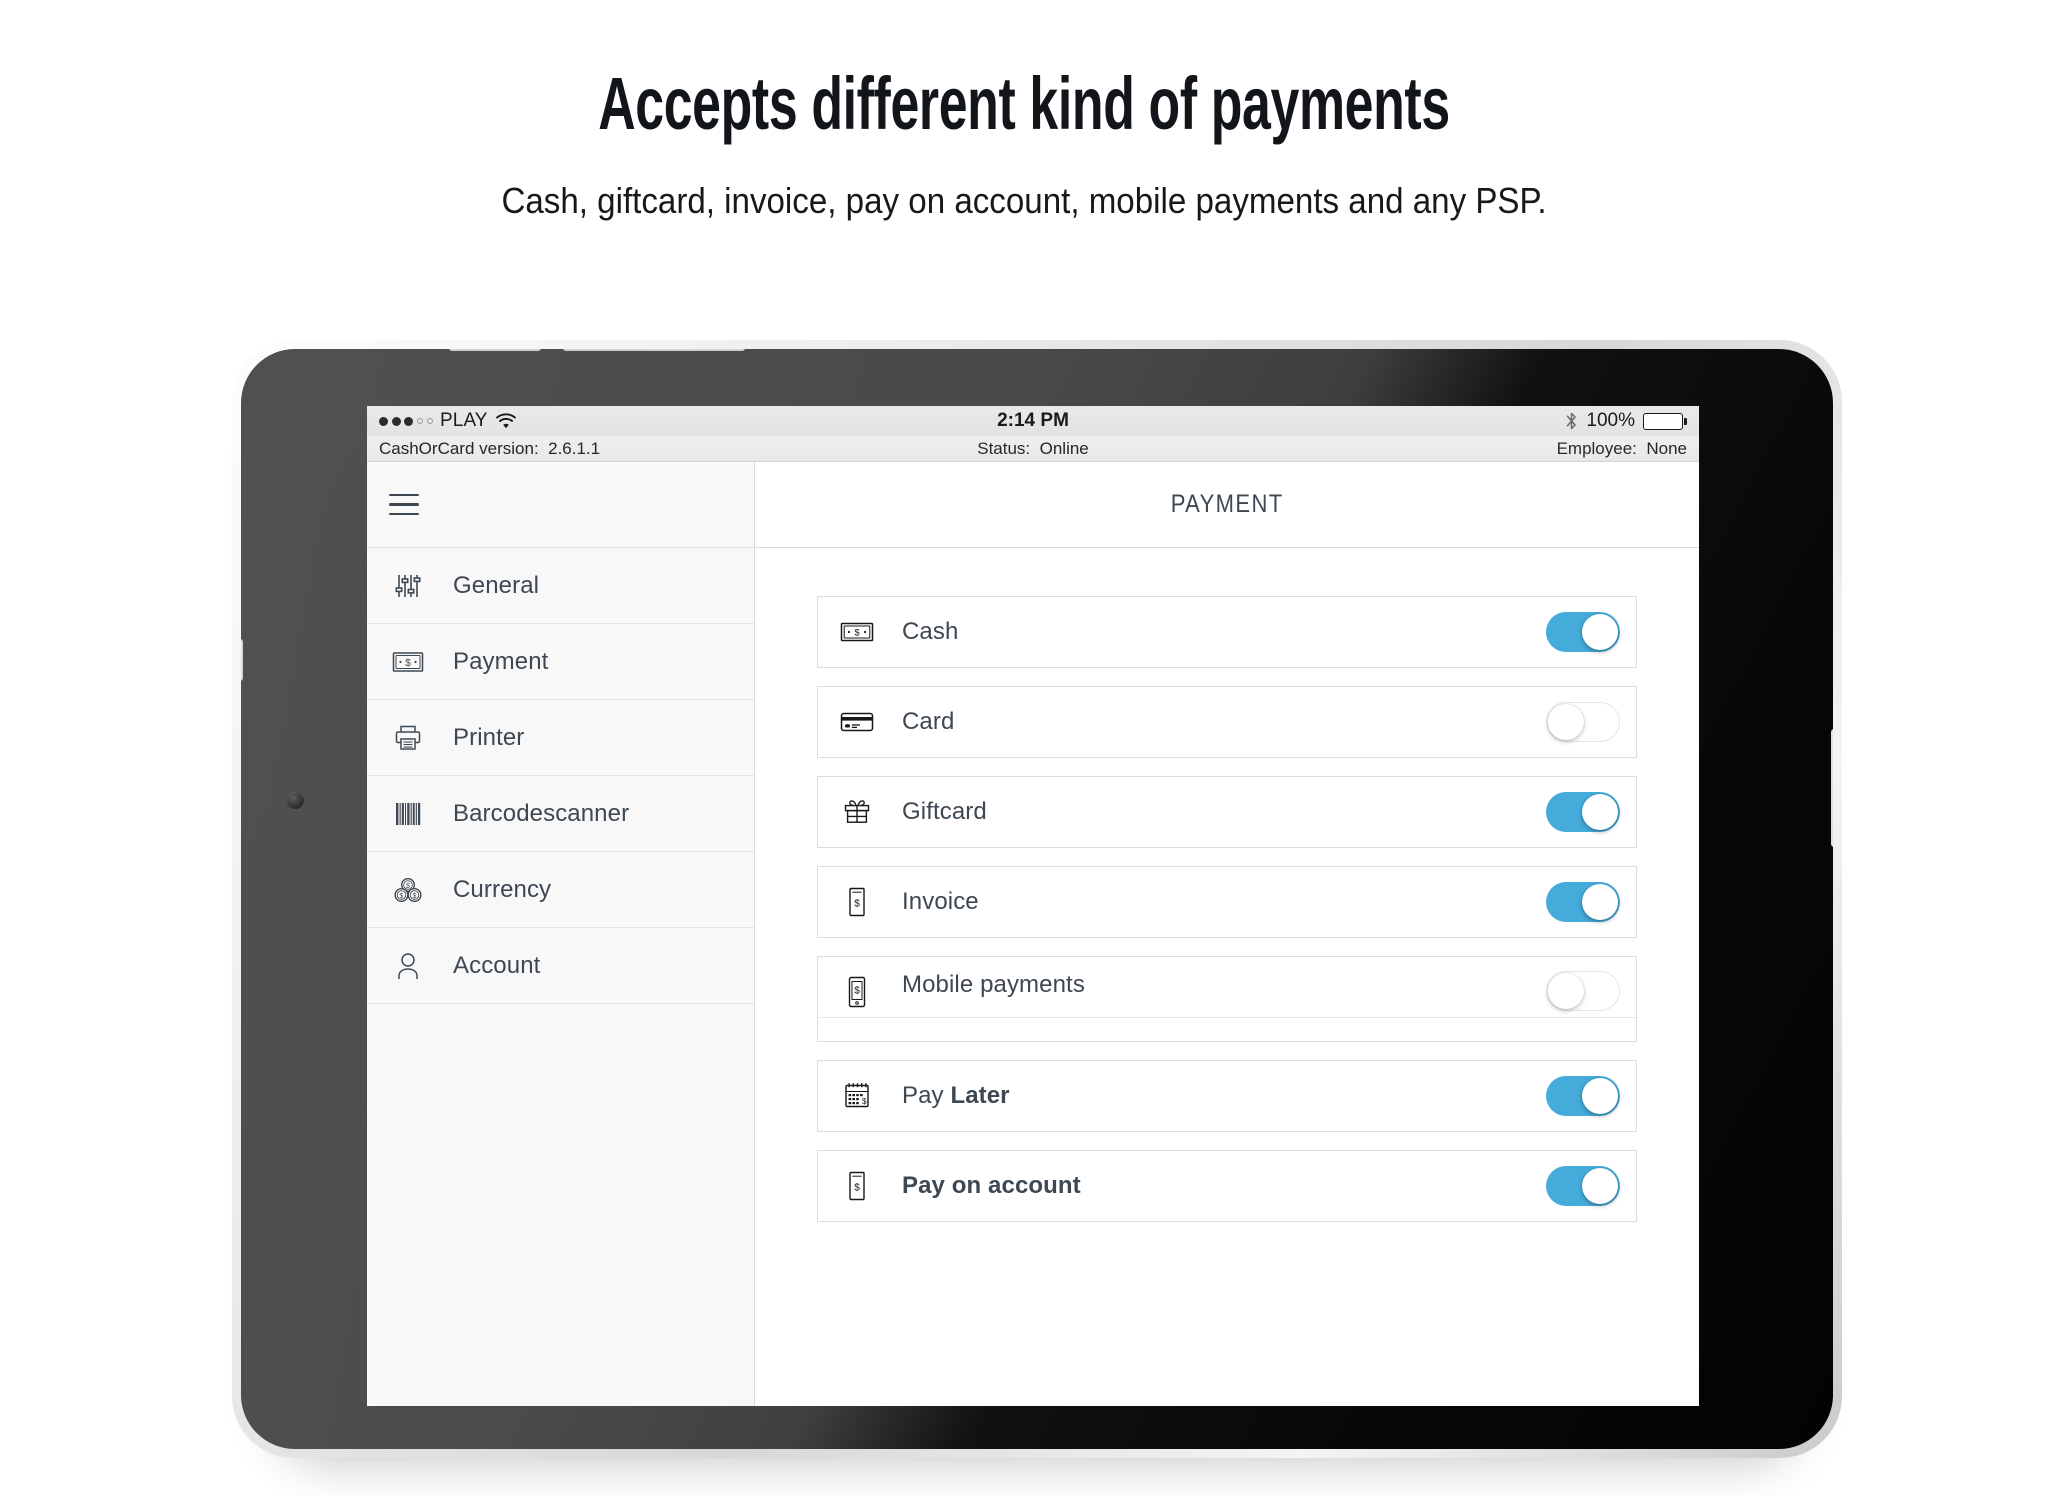  I want to click on signal-strength-icon, so click(406, 421).